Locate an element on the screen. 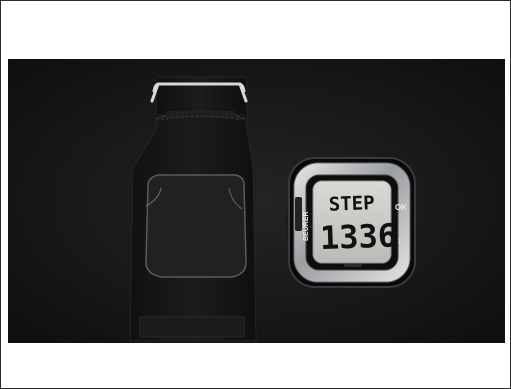 Image resolution: width=511 pixels, height=389 pixels. ok-button-label: OK is located at coordinates (401, 207).